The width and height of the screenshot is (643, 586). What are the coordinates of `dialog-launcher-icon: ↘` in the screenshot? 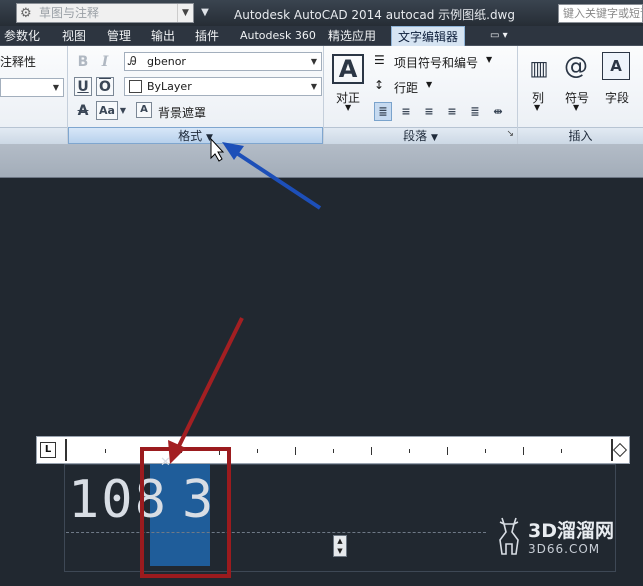 It's located at (510, 134).